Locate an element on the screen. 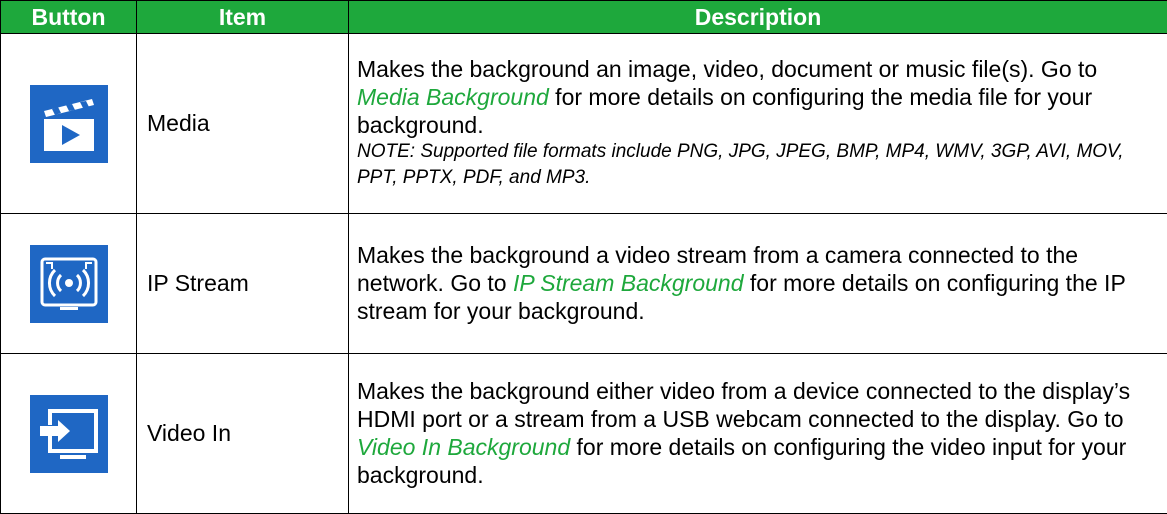  ip-stream-broadcast-icon is located at coordinates (69, 284).